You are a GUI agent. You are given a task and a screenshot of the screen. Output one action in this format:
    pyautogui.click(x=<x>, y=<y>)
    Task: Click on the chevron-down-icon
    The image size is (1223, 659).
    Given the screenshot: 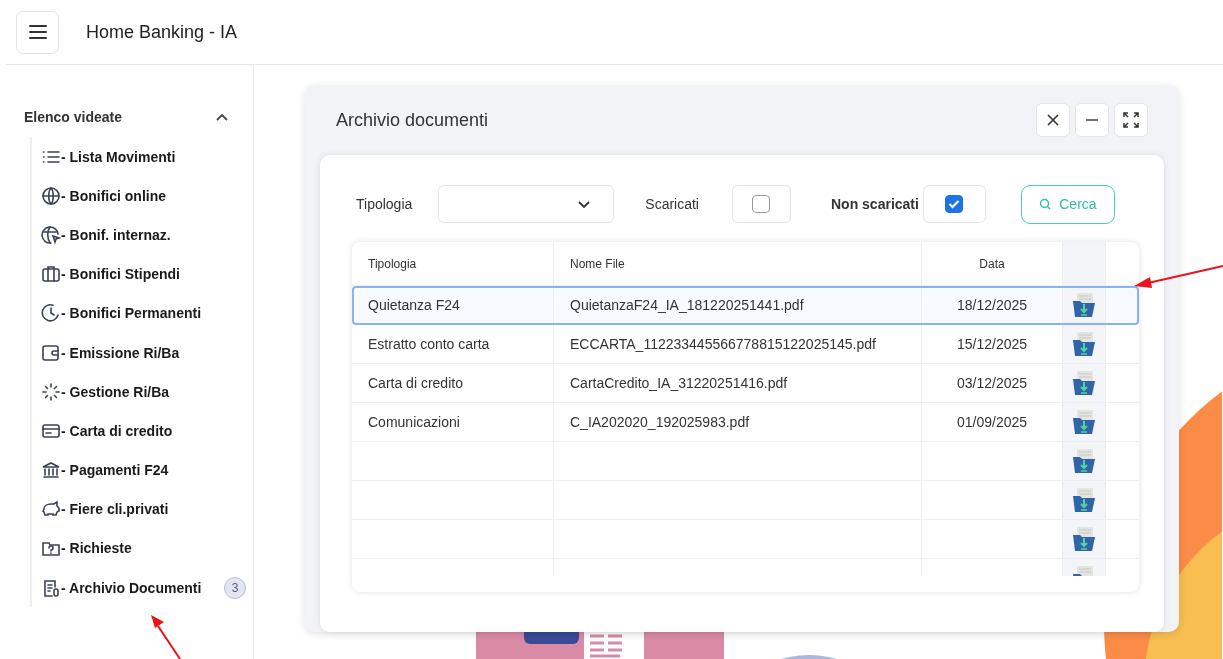 What is the action you would take?
    pyautogui.click(x=584, y=204)
    